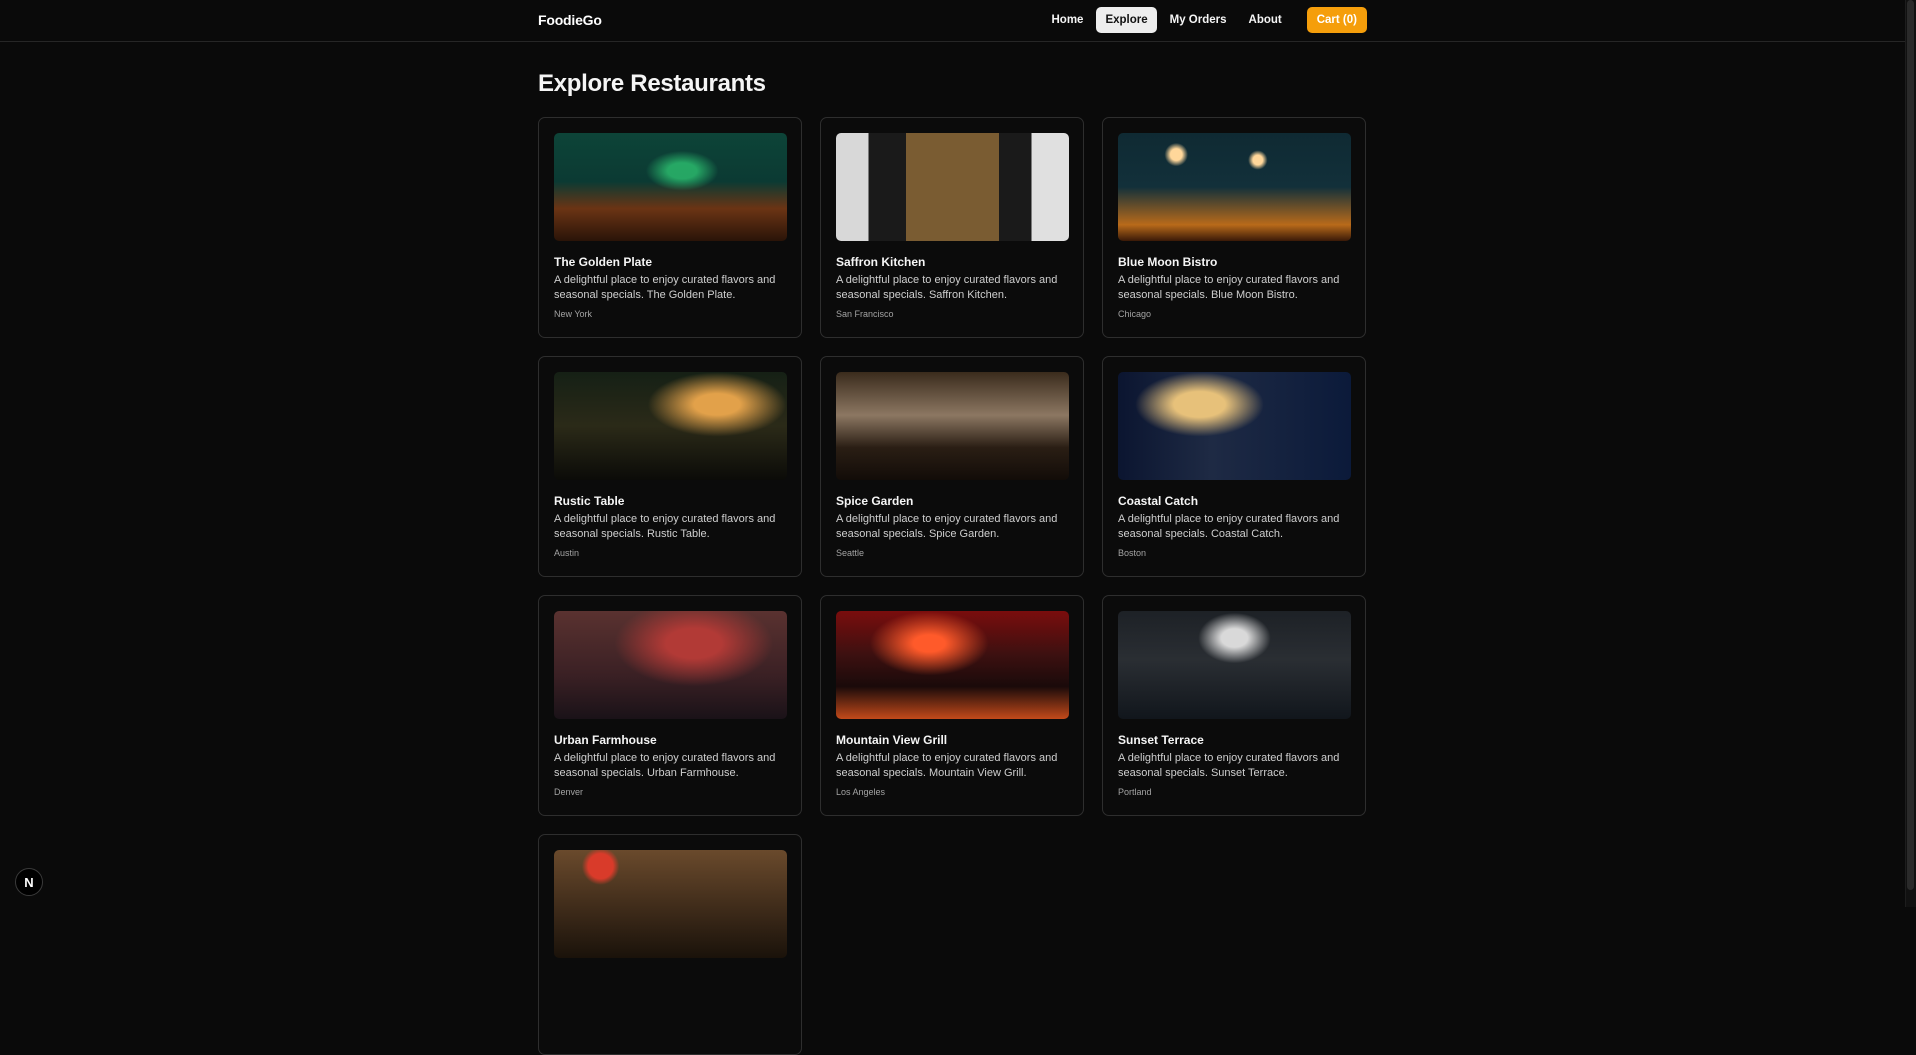 The image size is (1916, 1055). What do you see at coordinates (570, 20) in the screenshot?
I see `brand-logo: FoodieGo` at bounding box center [570, 20].